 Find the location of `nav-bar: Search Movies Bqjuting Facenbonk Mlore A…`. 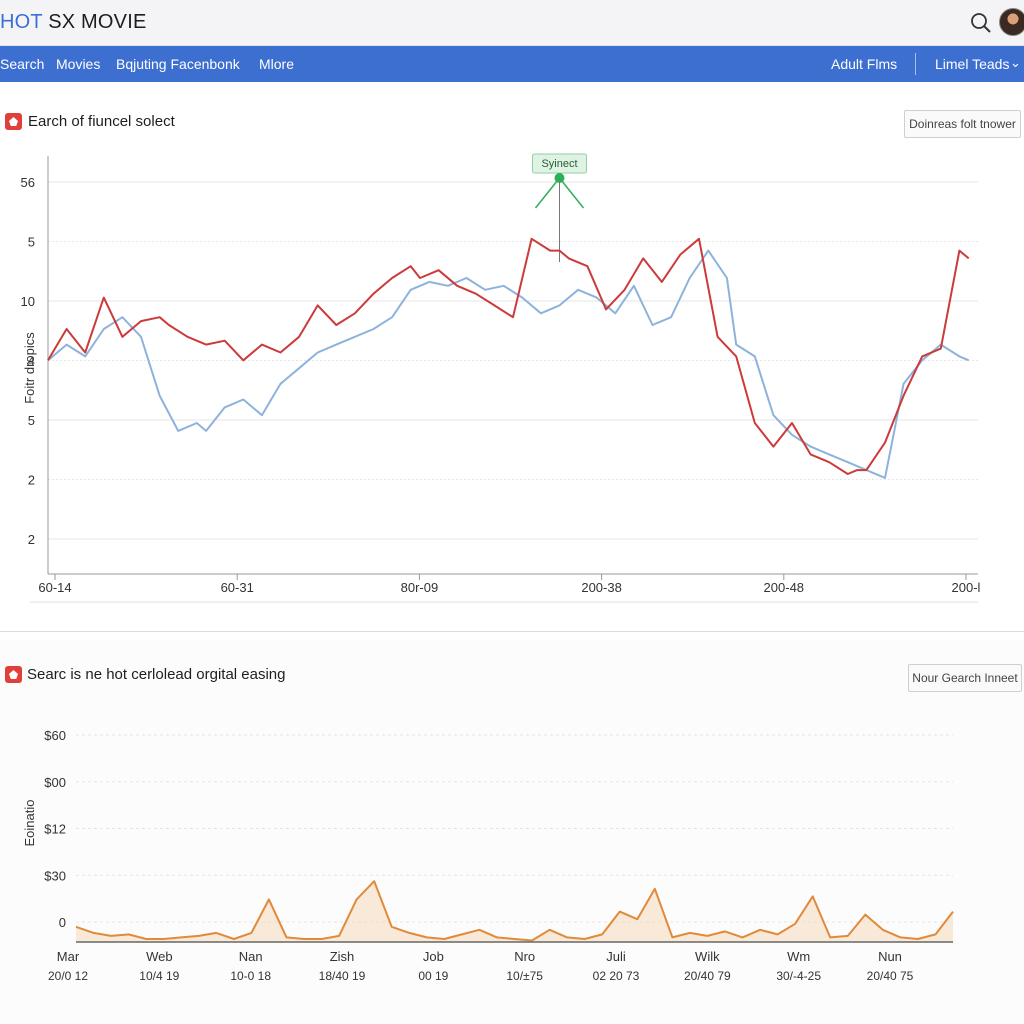

nav-bar: Search Movies Bqjuting Facenbonk Mlore A… is located at coordinates (512, 64).